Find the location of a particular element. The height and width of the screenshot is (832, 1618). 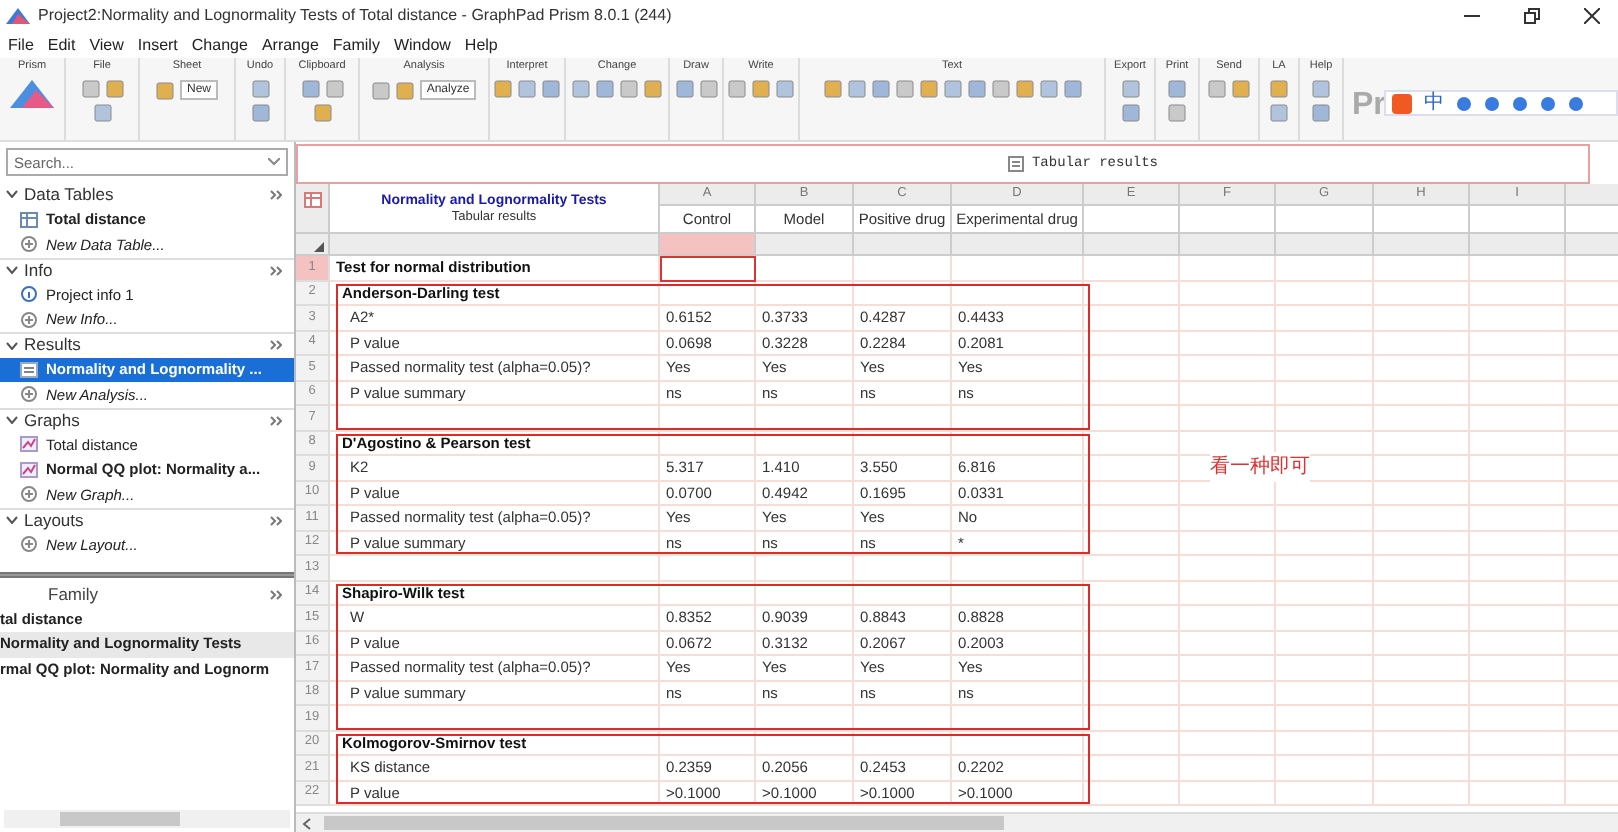

prism-logo-icon is located at coordinates (32, 94).